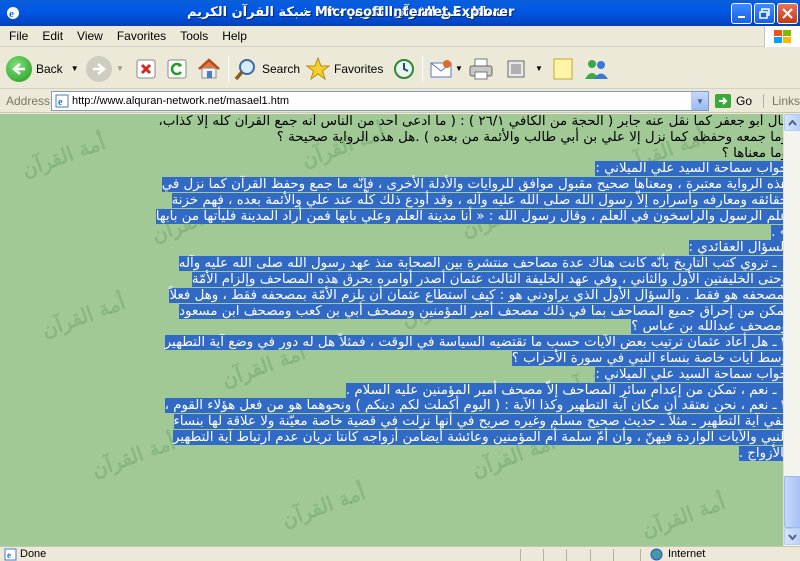 The image size is (800, 561). I want to click on back-button: Back ▼, so click(42, 68).